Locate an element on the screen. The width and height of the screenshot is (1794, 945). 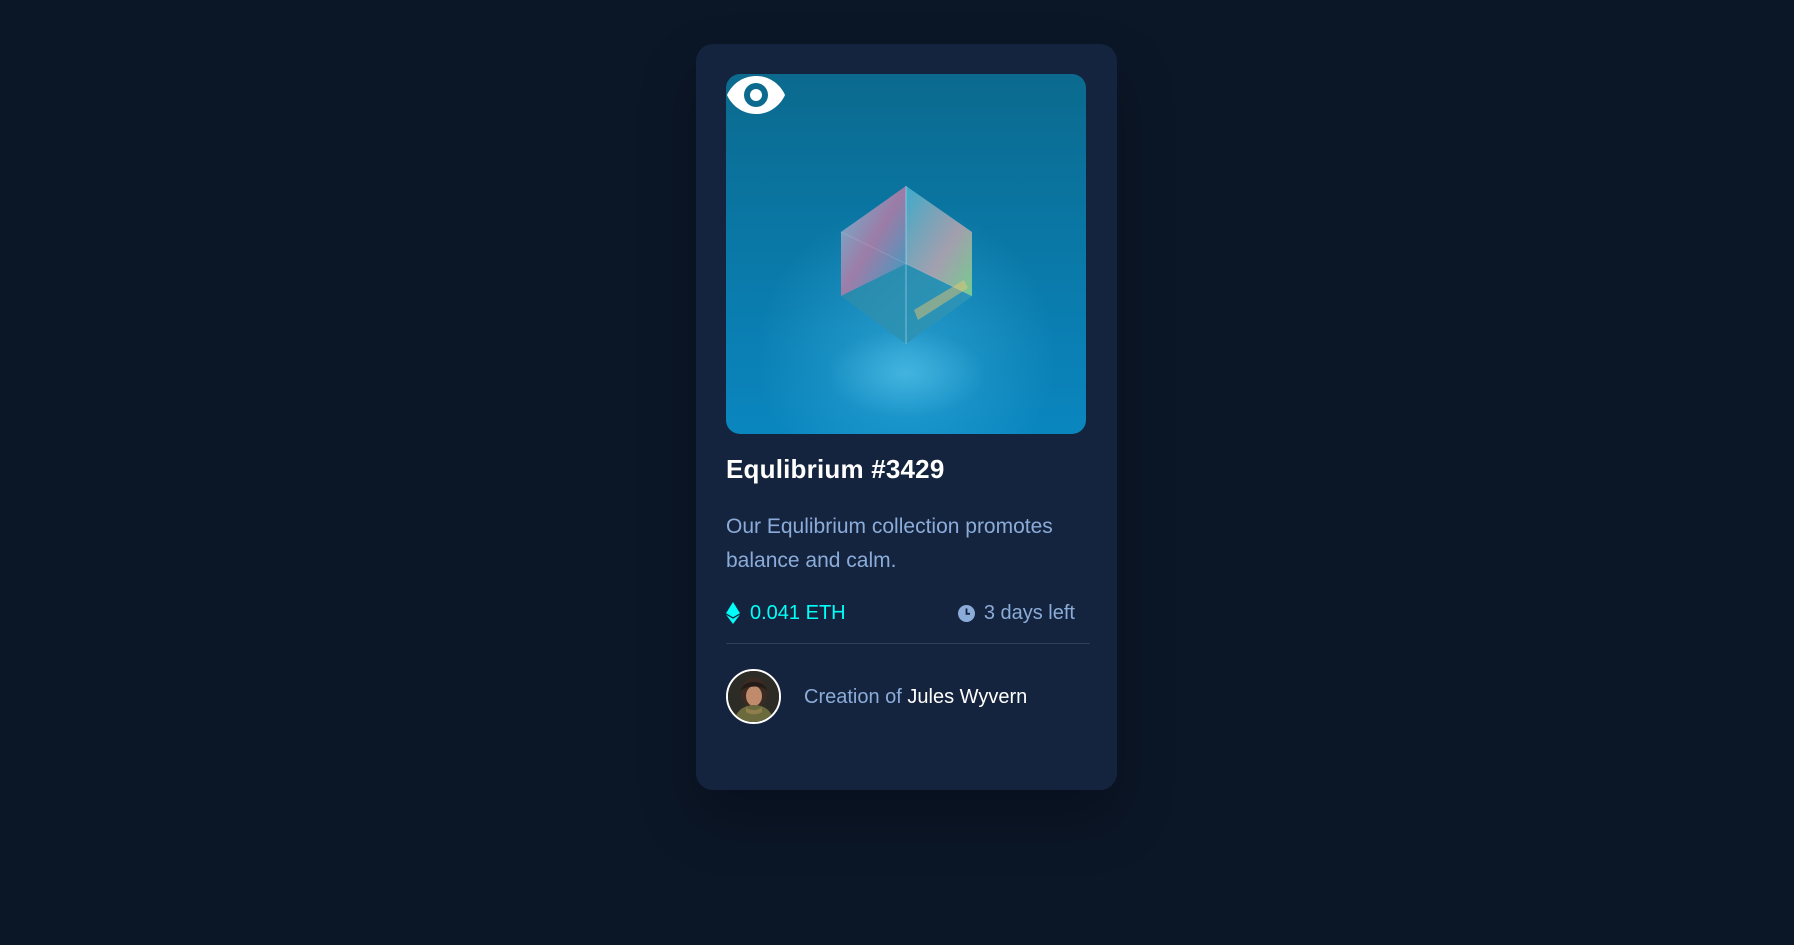
creator-prefix: Creation of is located at coordinates (856, 697).